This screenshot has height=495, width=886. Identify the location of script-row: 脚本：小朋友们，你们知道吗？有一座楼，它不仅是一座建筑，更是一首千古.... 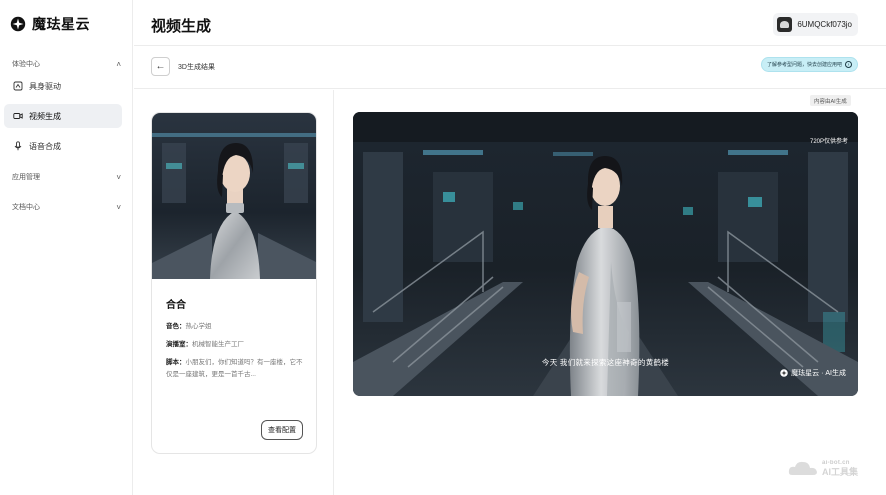
(236, 369).